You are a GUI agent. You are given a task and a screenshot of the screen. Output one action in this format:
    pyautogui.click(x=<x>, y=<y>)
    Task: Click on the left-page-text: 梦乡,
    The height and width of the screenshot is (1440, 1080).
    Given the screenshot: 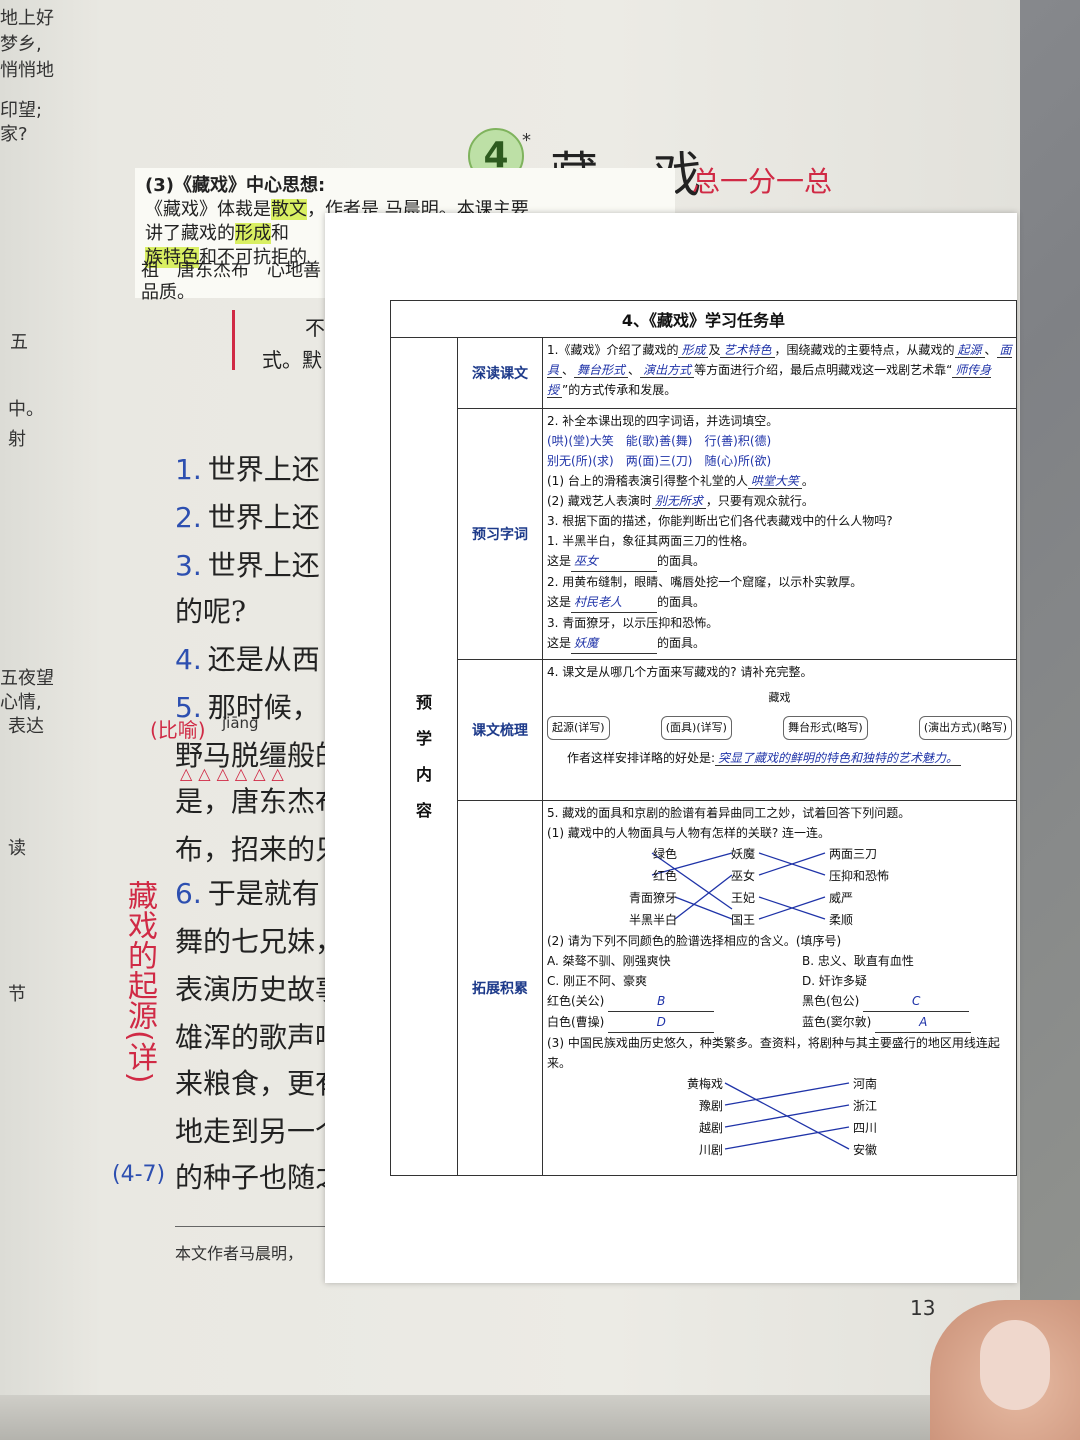 What is the action you would take?
    pyautogui.click(x=21, y=44)
    